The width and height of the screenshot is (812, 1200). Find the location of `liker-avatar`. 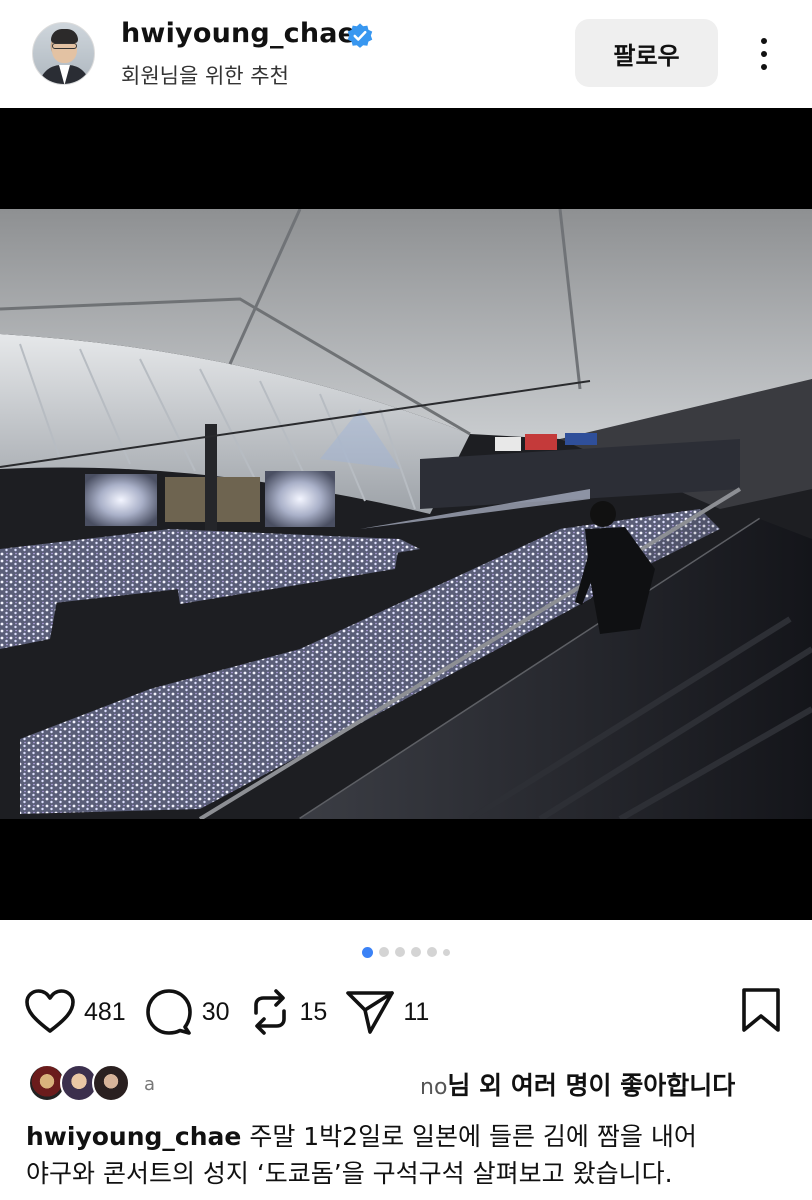

liker-avatar is located at coordinates (111, 1083).